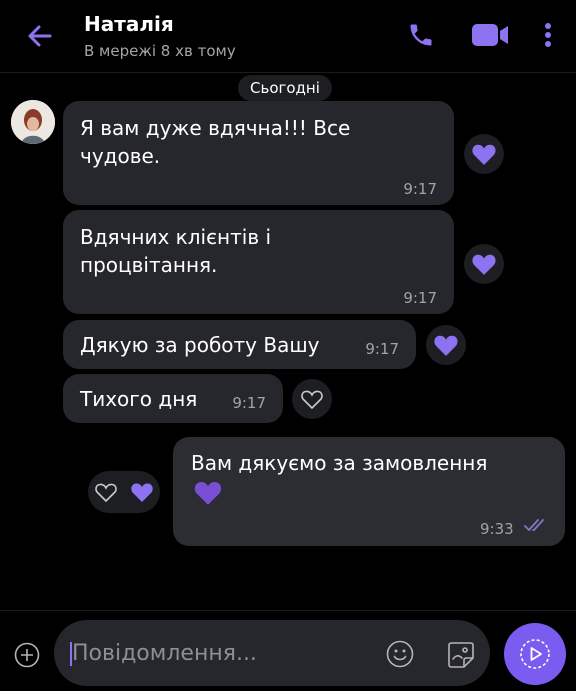  Describe the element at coordinates (139, 399) in the screenshot. I see `message-text: Тихого дня` at that location.